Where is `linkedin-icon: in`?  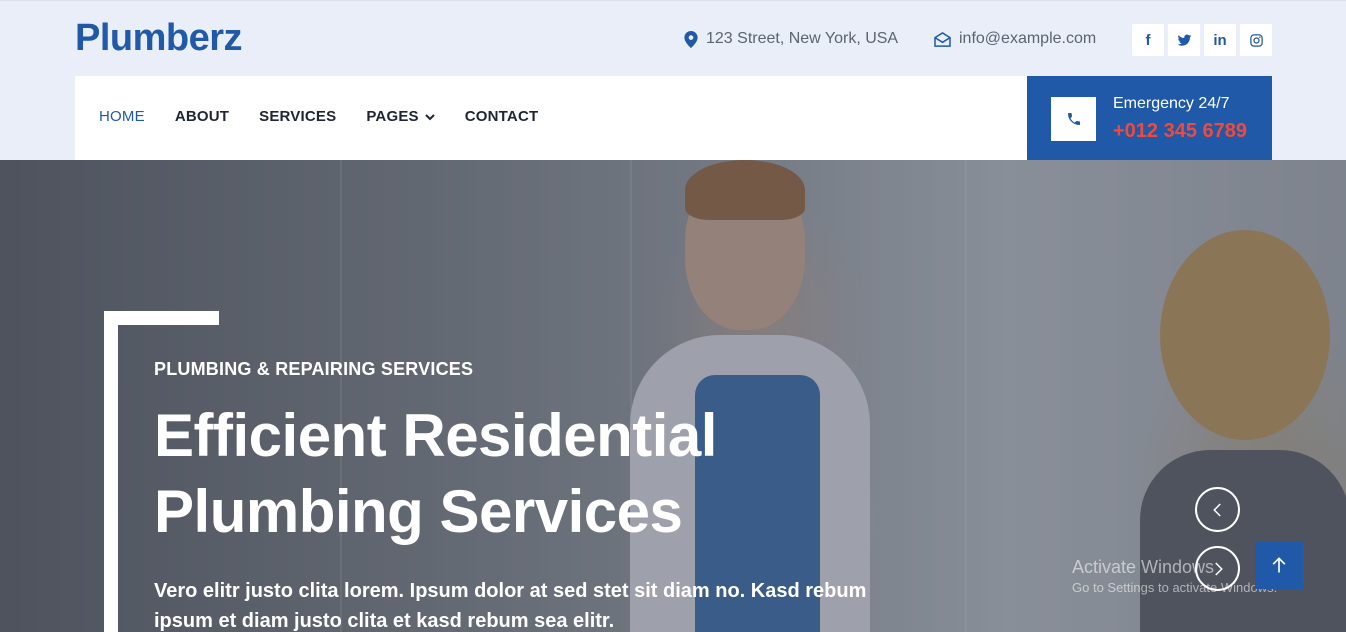
linkedin-icon: in is located at coordinates (1220, 40).